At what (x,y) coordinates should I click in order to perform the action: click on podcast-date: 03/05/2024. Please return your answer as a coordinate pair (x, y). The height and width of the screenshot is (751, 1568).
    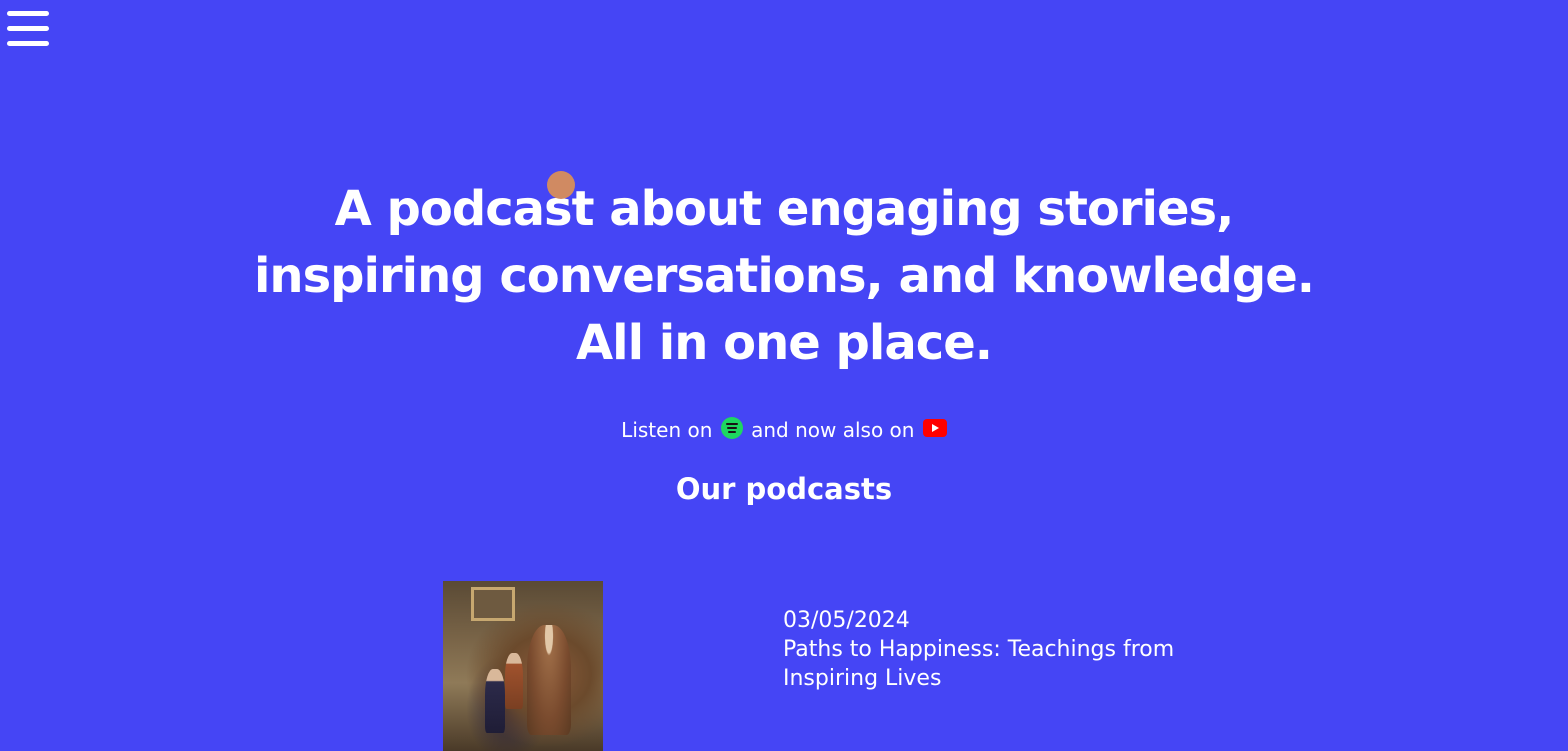
    Looking at the image, I should click on (846, 620).